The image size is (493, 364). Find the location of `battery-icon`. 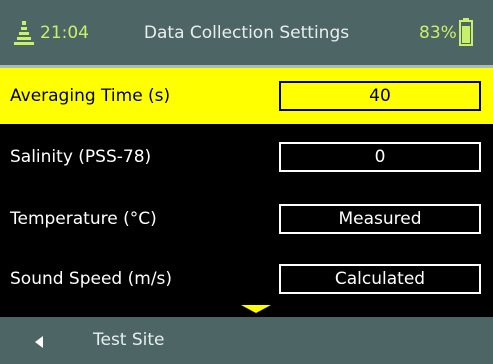

battery-icon is located at coordinates (466, 32).